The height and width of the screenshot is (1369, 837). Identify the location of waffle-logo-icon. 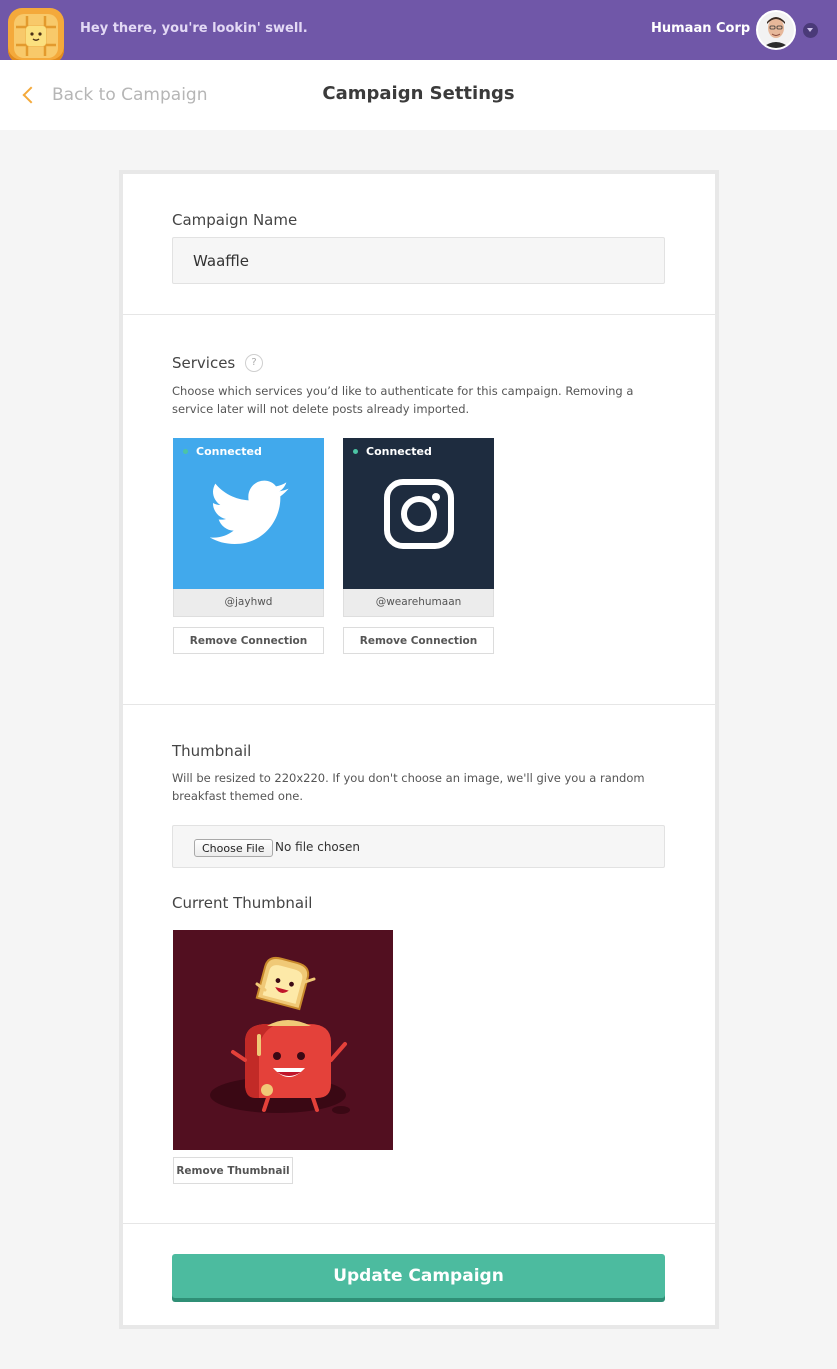
(36, 36).